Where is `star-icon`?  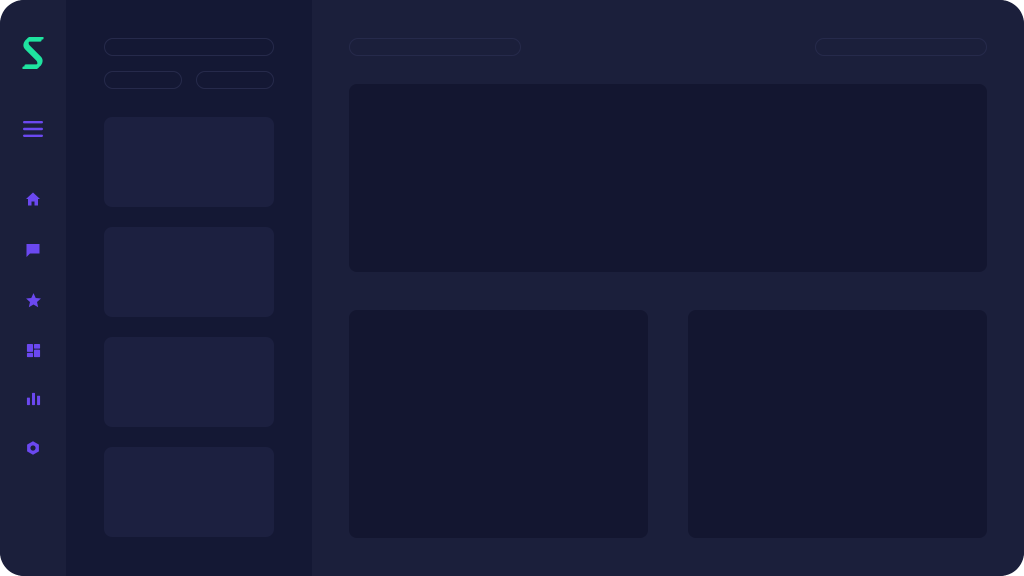
star-icon is located at coordinates (33, 300).